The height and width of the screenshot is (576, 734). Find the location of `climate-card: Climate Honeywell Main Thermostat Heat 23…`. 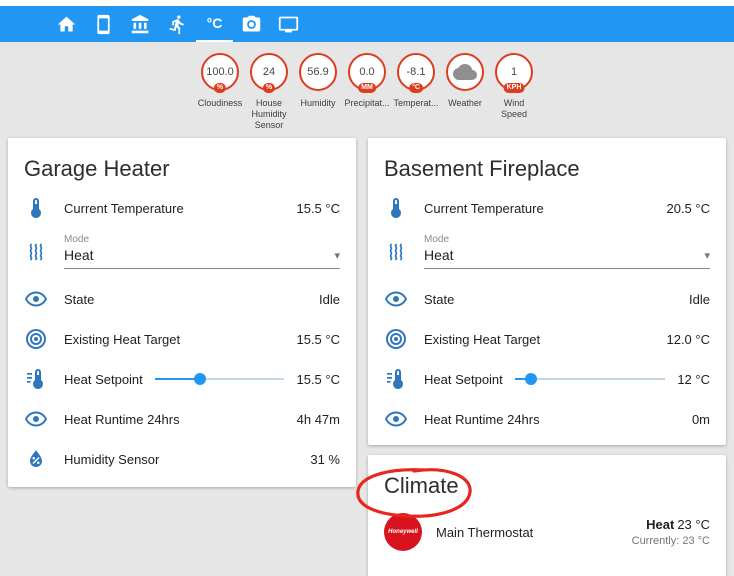

climate-card: Climate Honeywell Main Thermostat Heat 23… is located at coordinates (547, 515).